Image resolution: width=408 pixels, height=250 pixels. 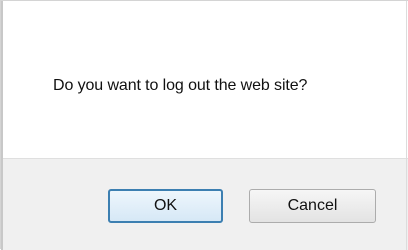 I want to click on dialog-message: Do you want to log out the web site?, so click(x=180, y=85).